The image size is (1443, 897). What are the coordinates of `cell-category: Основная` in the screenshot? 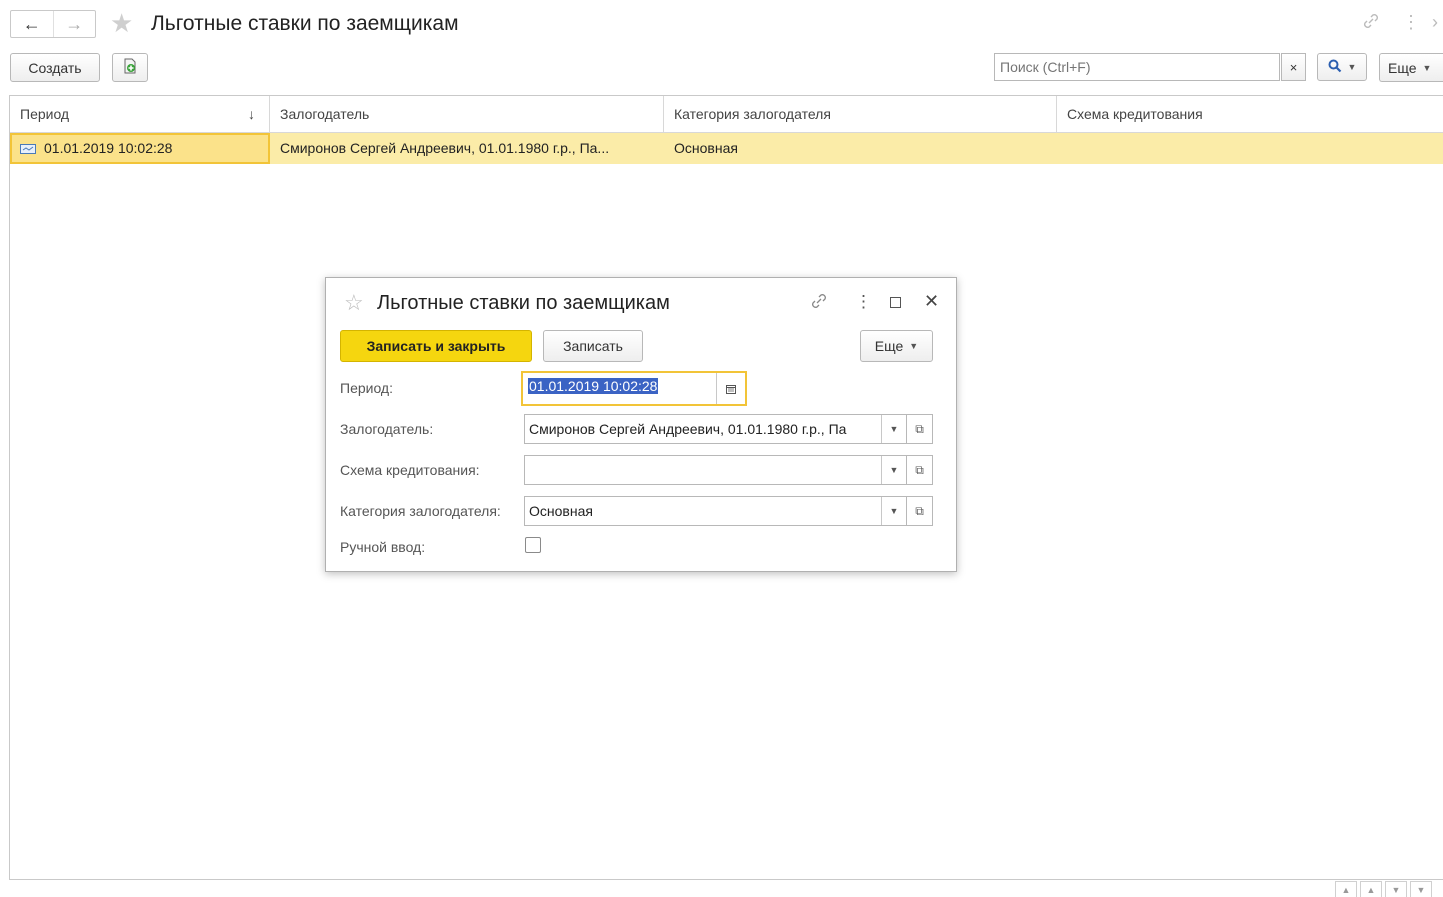 It's located at (860, 148).